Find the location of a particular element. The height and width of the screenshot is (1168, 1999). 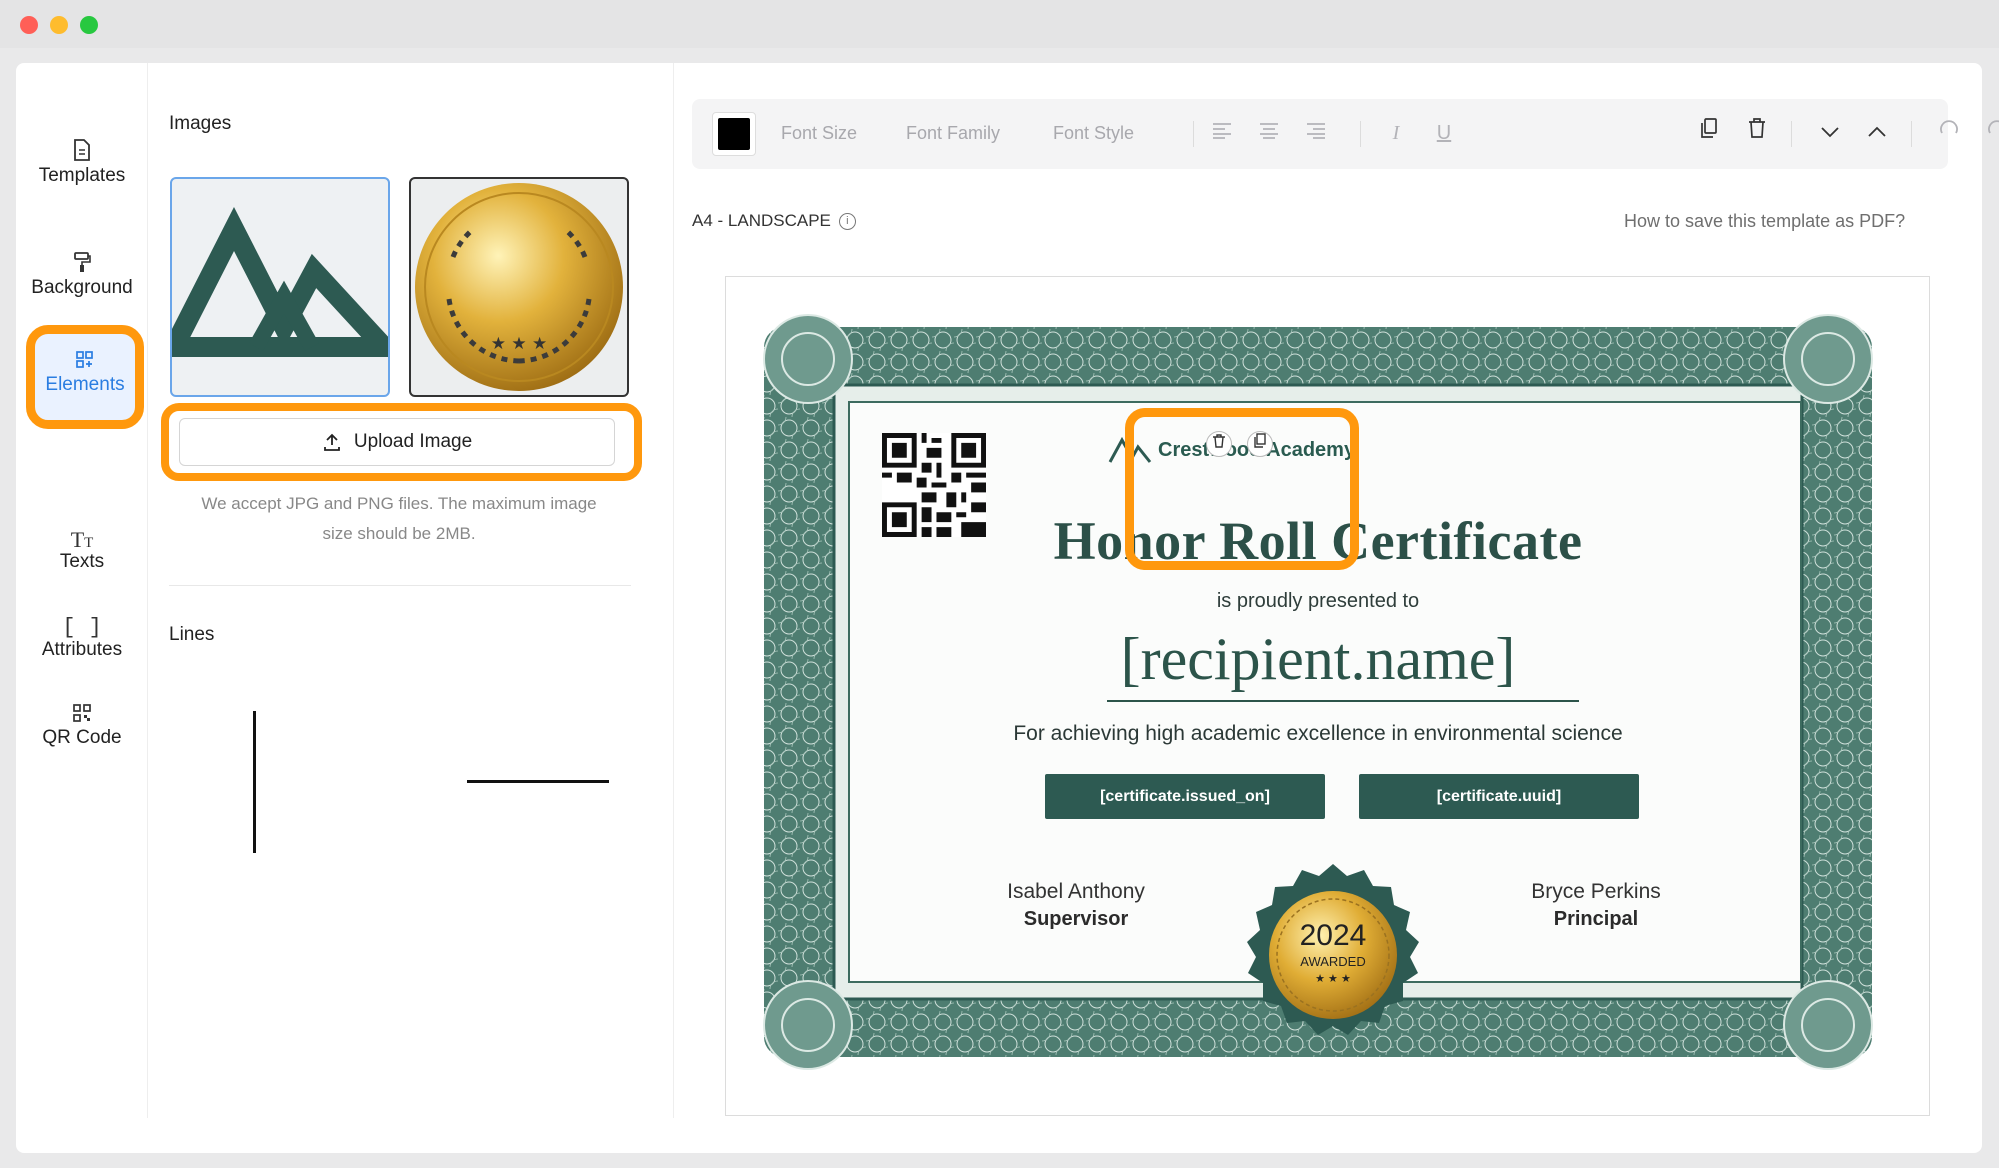

award-seal: 2024 AWARDED ★ ★ ★ is located at coordinates (1333, 955).